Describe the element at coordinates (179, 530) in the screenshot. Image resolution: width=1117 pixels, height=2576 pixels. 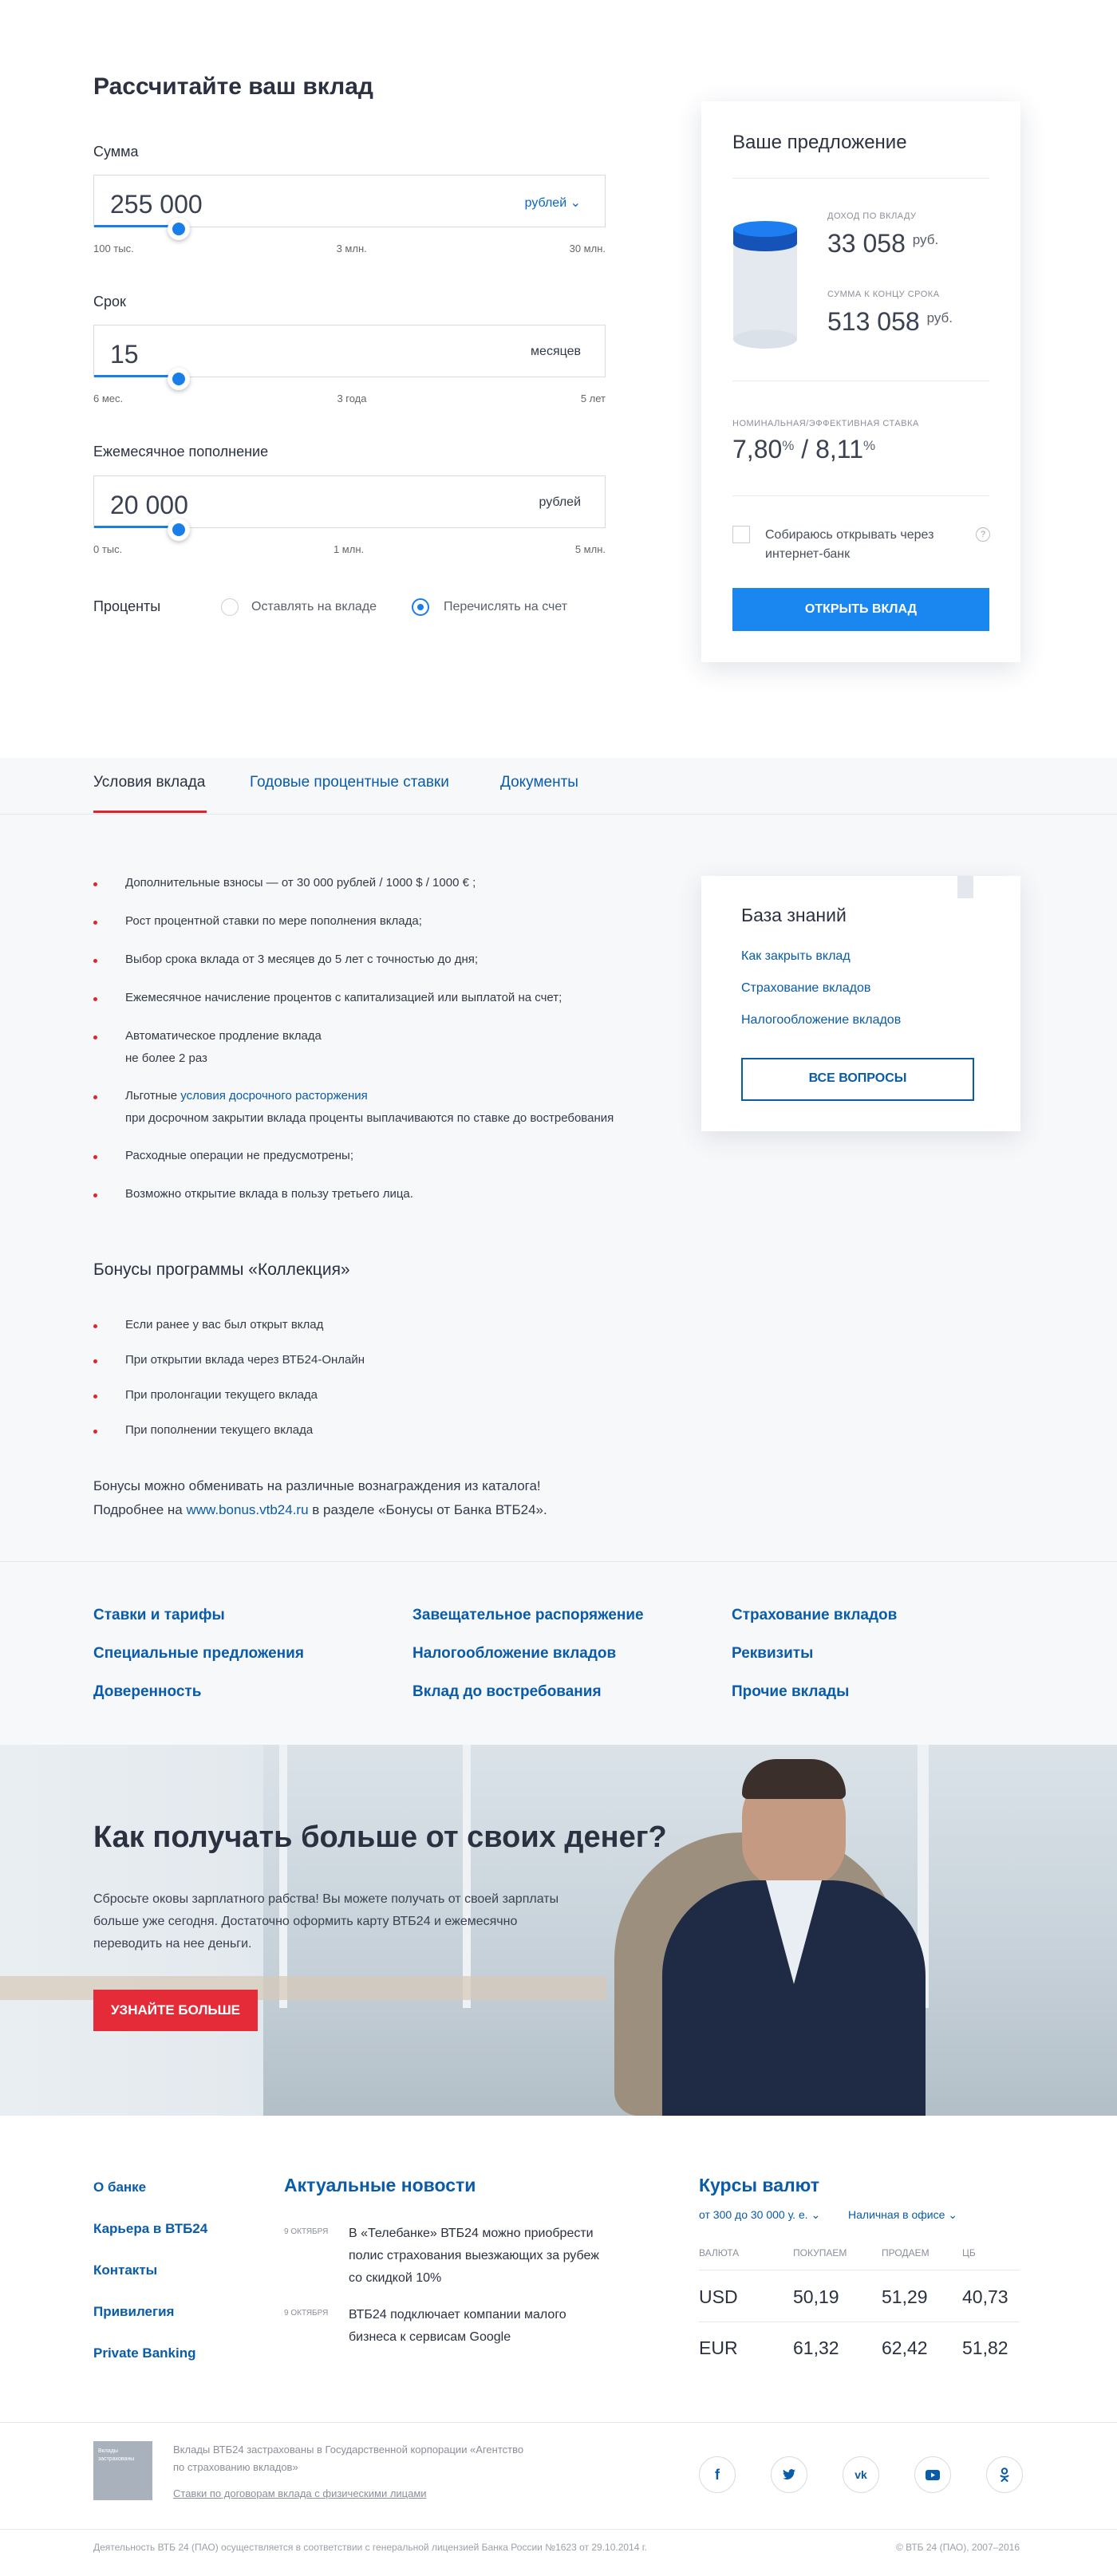
I see `topup-slider-handle` at that location.